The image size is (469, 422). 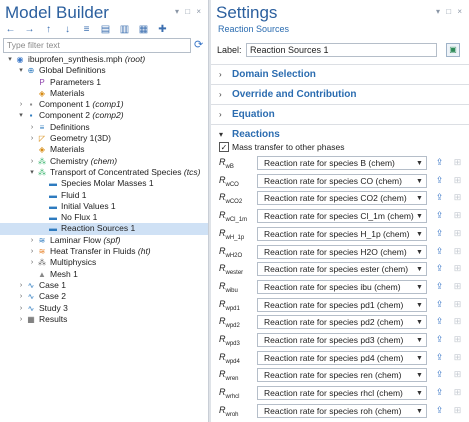 What do you see at coordinates (342, 198) in the screenshot?
I see `reaction-rate-select: Reaction rate for species CO2 (chem)` at bounding box center [342, 198].